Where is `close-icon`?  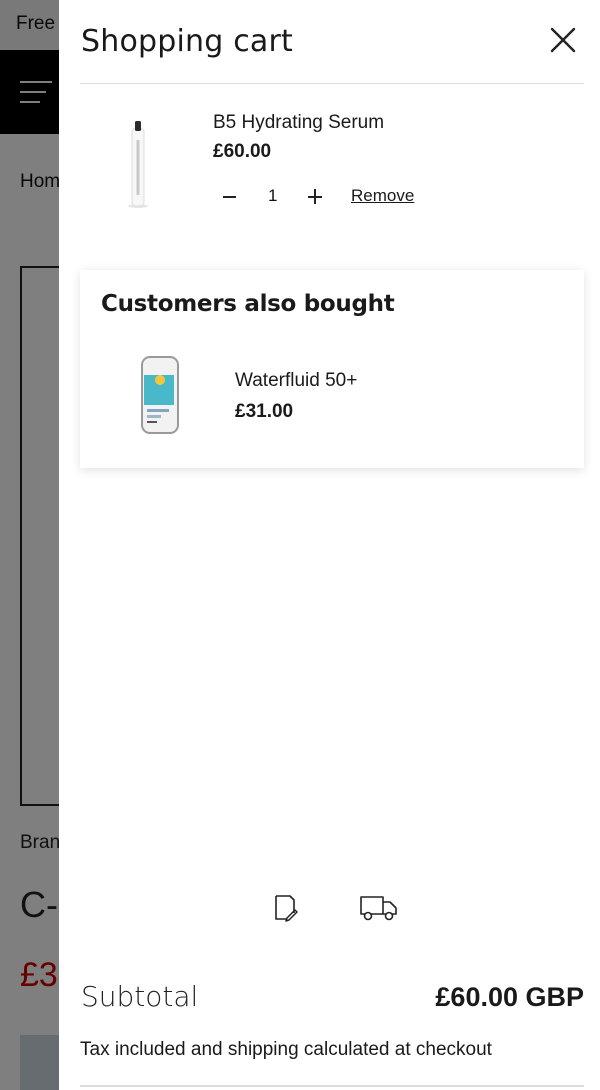
close-icon is located at coordinates (563, 40).